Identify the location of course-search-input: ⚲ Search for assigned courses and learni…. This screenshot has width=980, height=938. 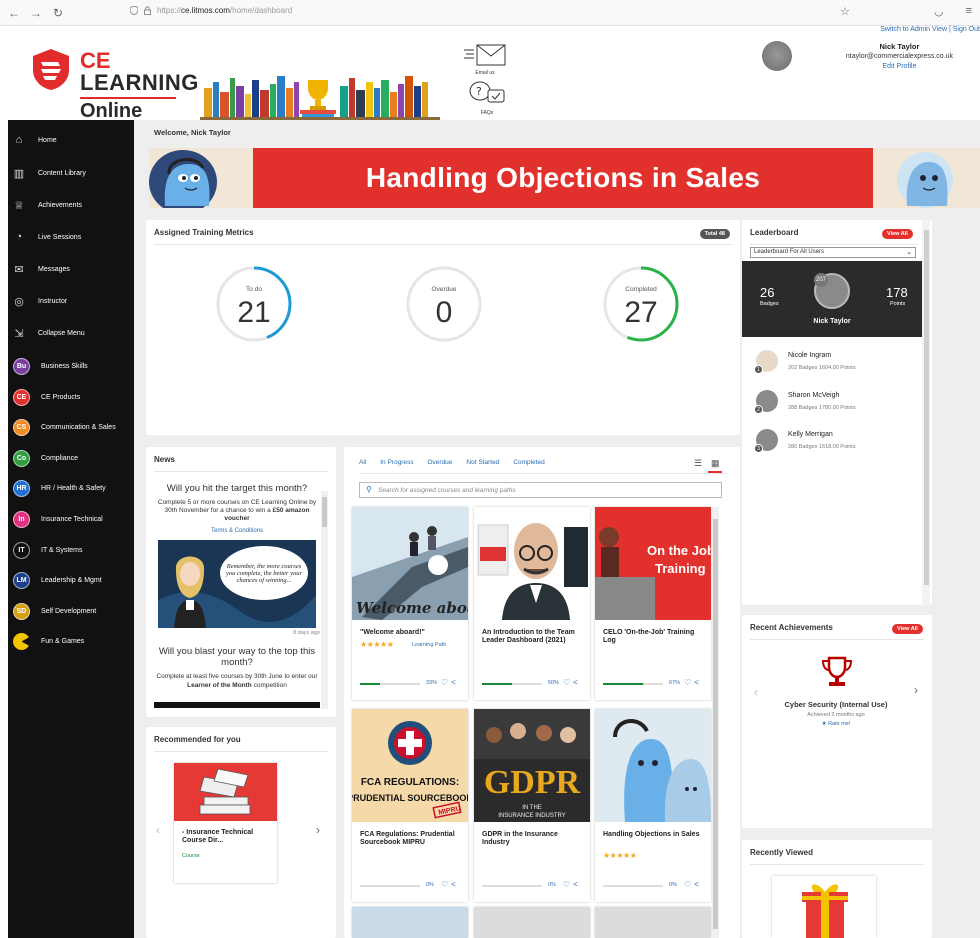
(540, 490).